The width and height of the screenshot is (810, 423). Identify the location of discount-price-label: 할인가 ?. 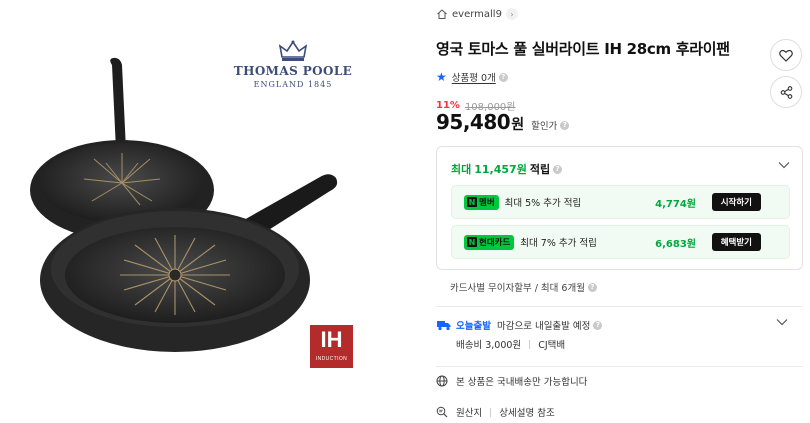
(550, 125).